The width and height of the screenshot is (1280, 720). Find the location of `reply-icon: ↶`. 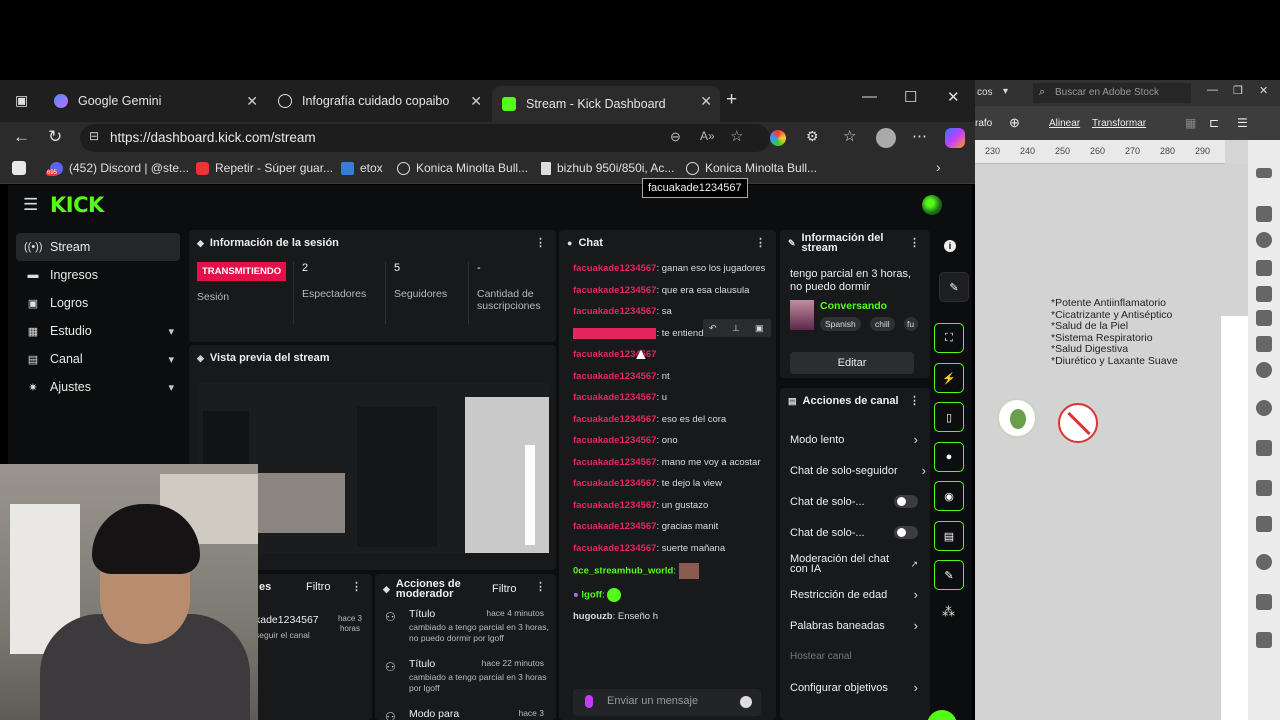

reply-icon: ↶ is located at coordinates (713, 328).